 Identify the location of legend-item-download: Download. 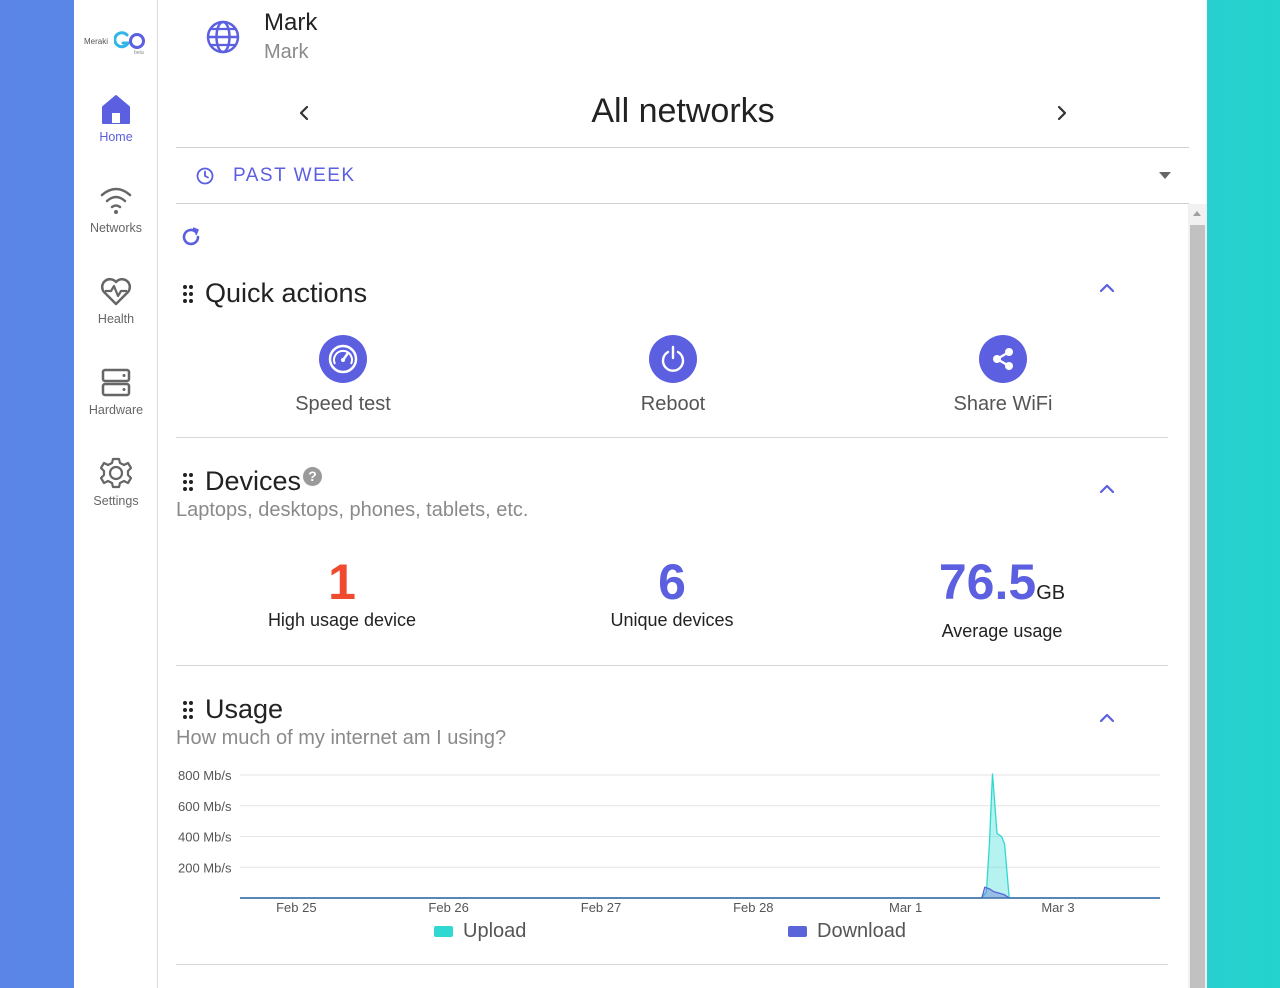
(847, 931).